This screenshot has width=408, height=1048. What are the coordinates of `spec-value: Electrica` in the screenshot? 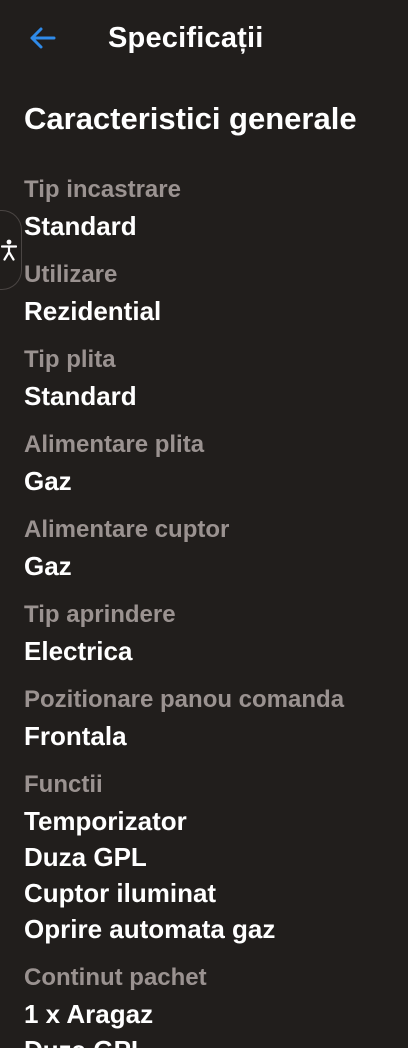 It's located at (78, 651).